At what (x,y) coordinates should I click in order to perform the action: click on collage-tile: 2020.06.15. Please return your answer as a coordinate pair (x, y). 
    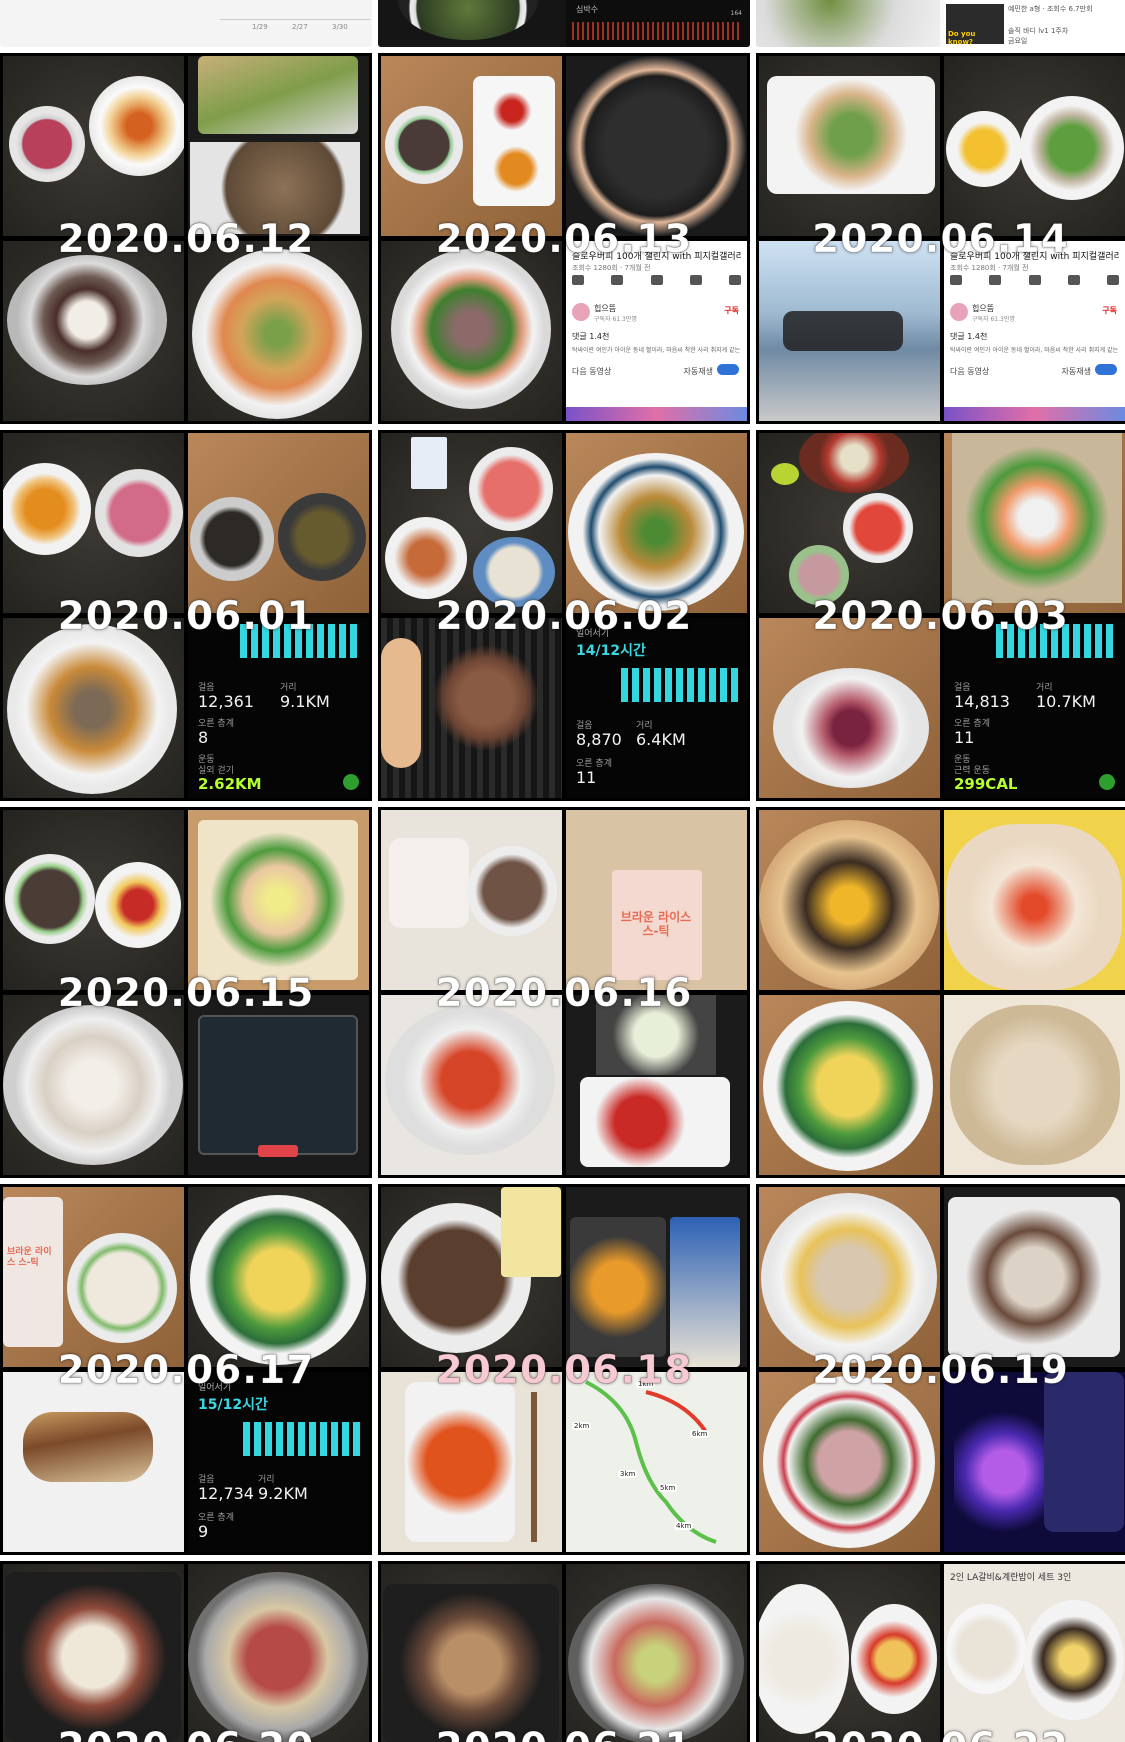
    Looking at the image, I should click on (186, 992).